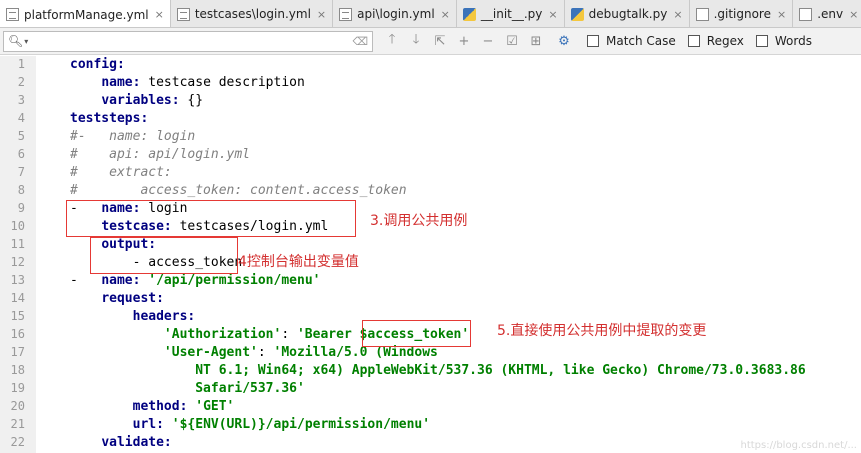 Image resolution: width=861 pixels, height=453 pixels. What do you see at coordinates (21, 172) in the screenshot?
I see `line-number: 7` at bounding box center [21, 172].